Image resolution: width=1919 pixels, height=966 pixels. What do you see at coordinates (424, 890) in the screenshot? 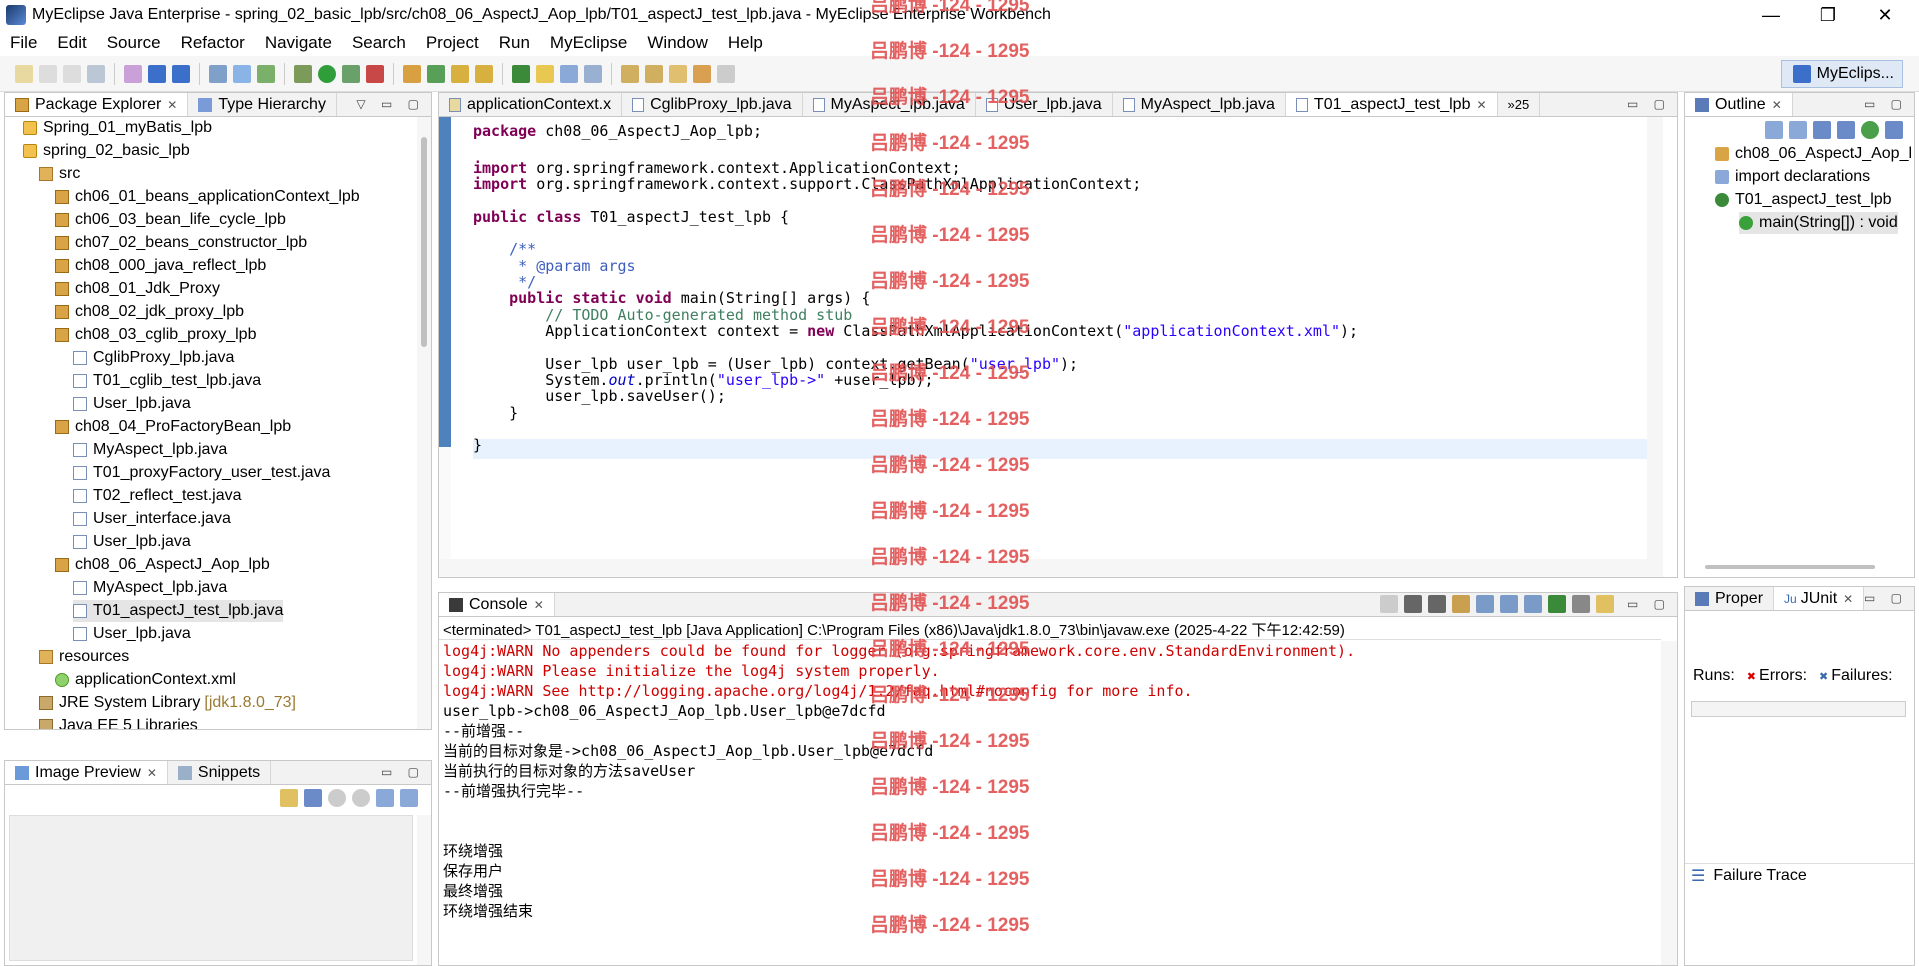
I see `image-preview-scrollbar` at bounding box center [424, 890].